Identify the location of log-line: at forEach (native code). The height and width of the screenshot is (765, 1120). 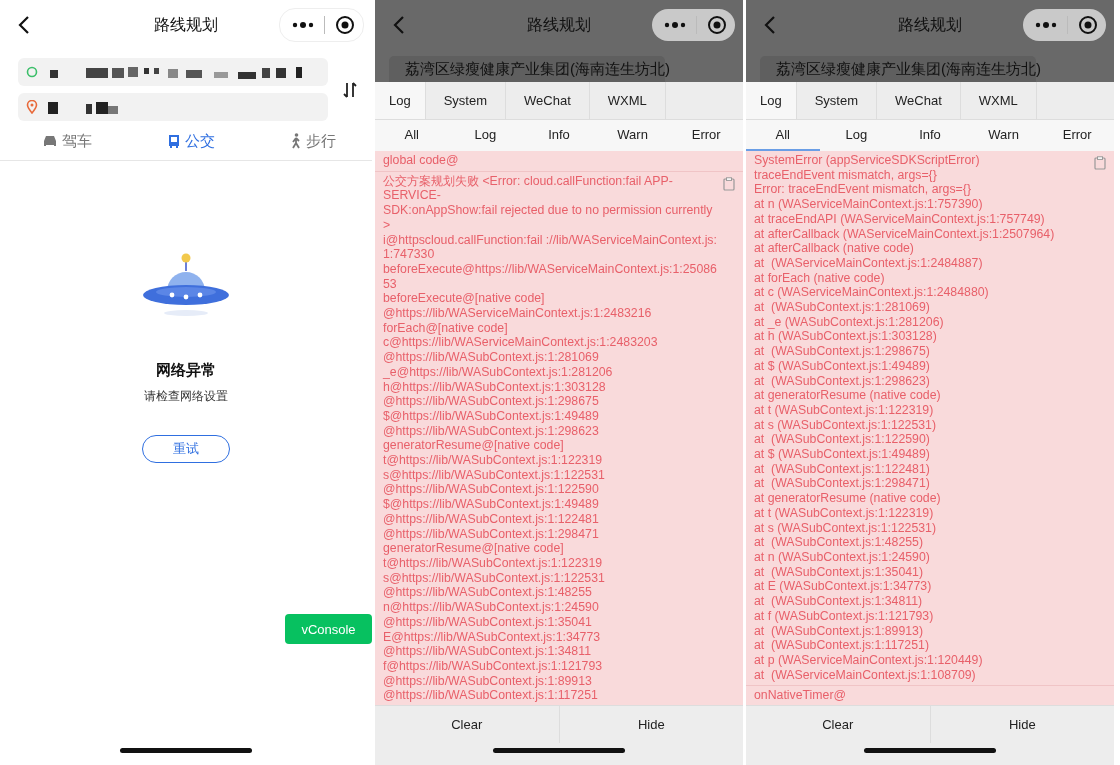
(820, 278).